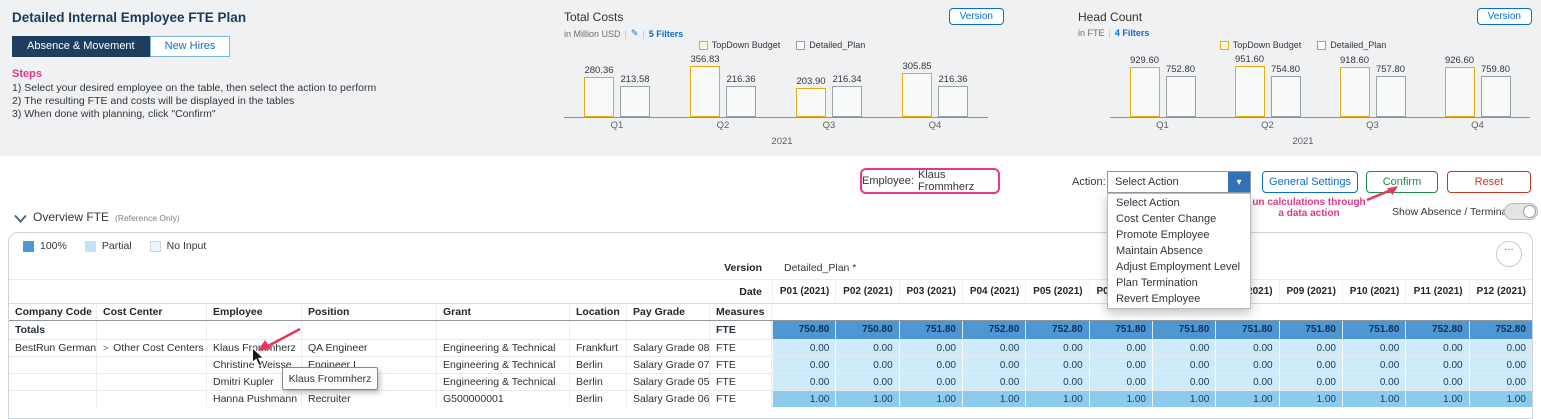 The width and height of the screenshot is (1541, 419). What do you see at coordinates (1179, 203) in the screenshot?
I see `action-option-select-action: Select Action` at bounding box center [1179, 203].